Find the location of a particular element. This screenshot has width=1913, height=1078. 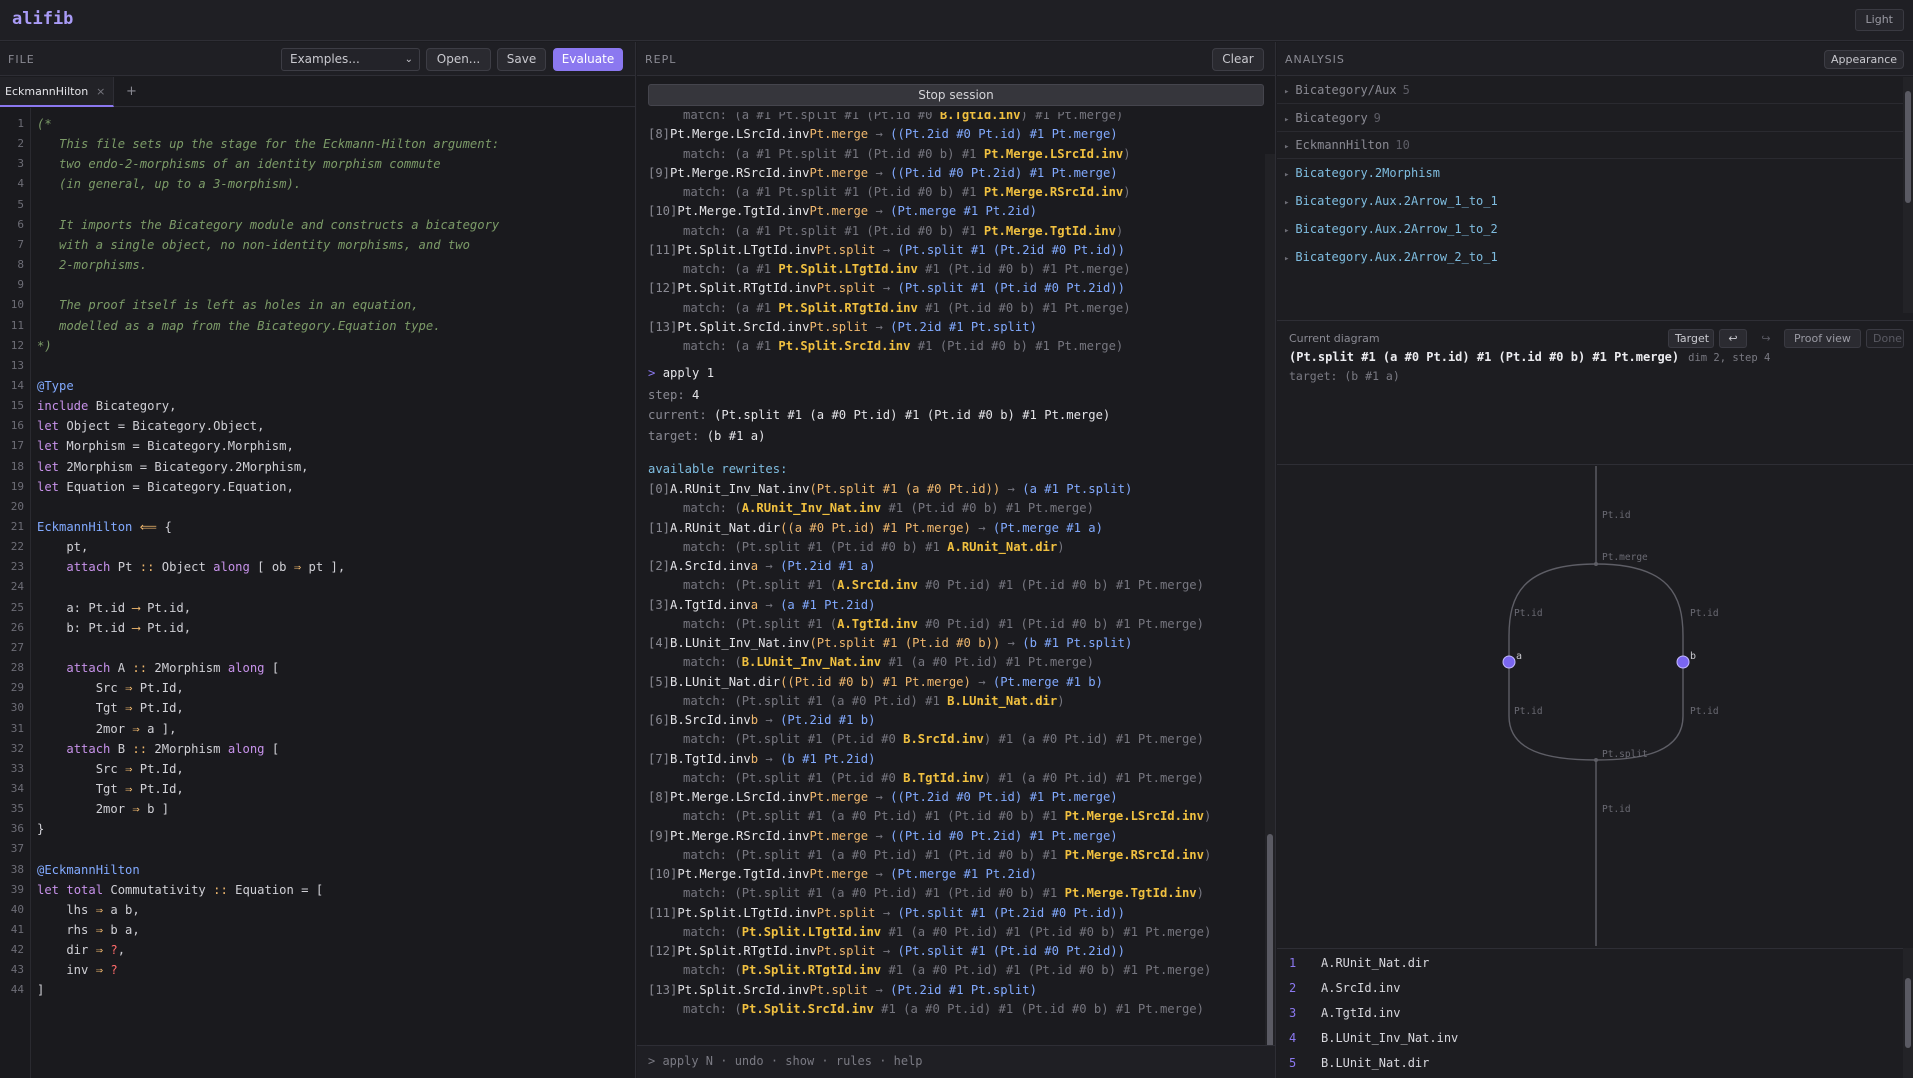

file-pane-header: FILE Examples... ⌄ Open... Save Evaluate is located at coordinates (317, 59).